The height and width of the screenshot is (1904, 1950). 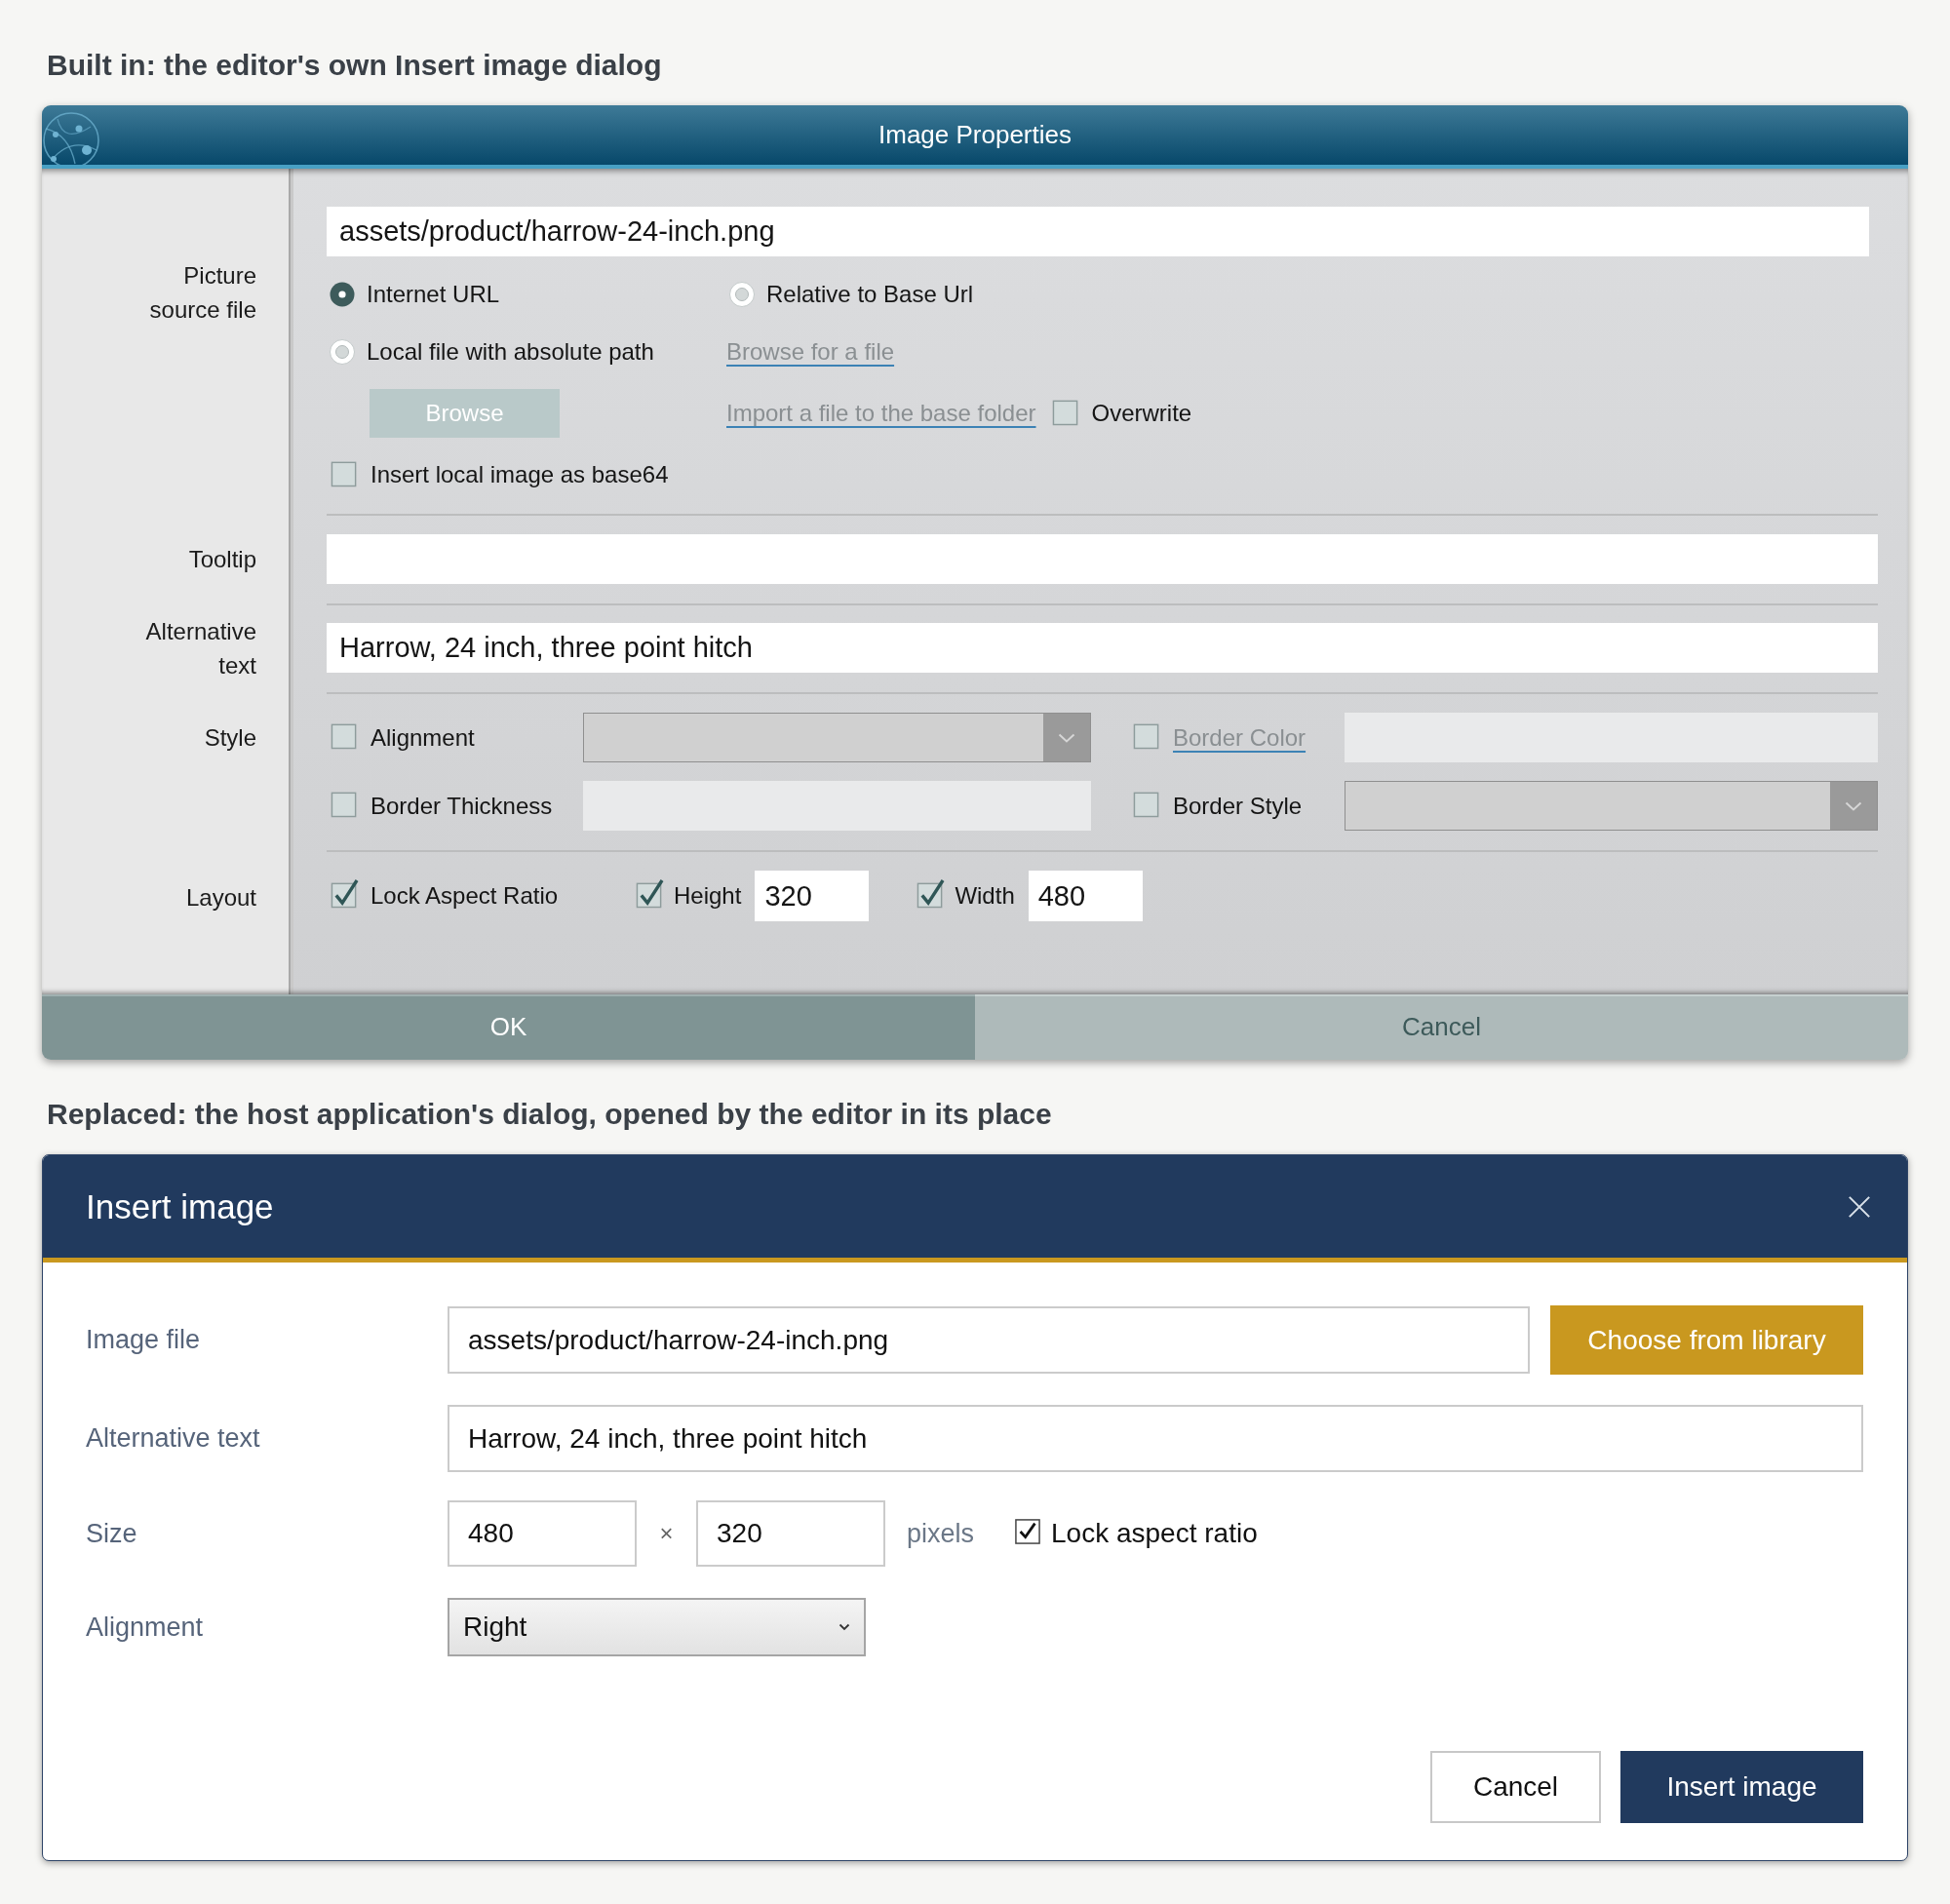 What do you see at coordinates (1741, 1787) in the screenshot?
I see `insert-button: Insert image` at bounding box center [1741, 1787].